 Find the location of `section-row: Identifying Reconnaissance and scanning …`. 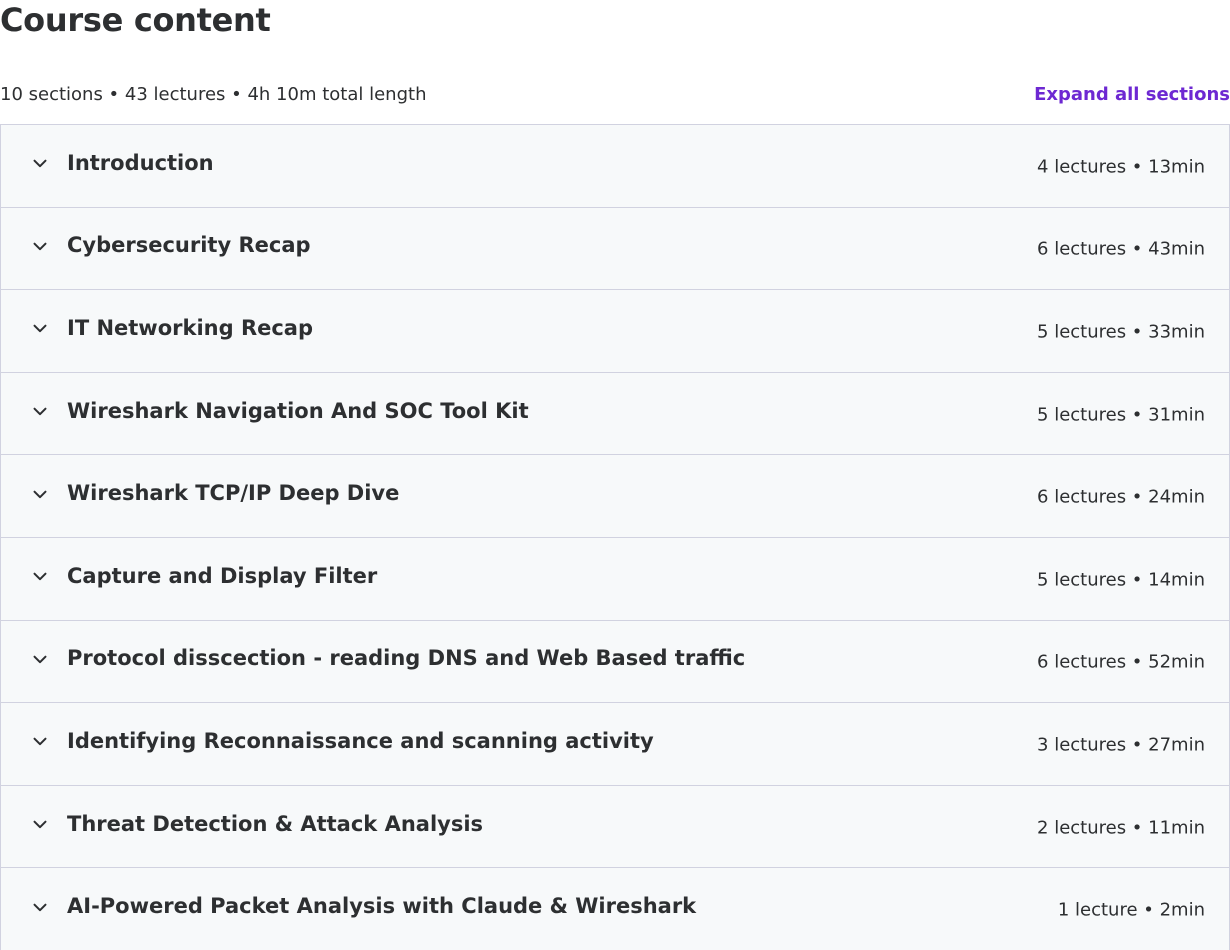

section-row: Identifying Reconnaissance and scanning … is located at coordinates (615, 744).